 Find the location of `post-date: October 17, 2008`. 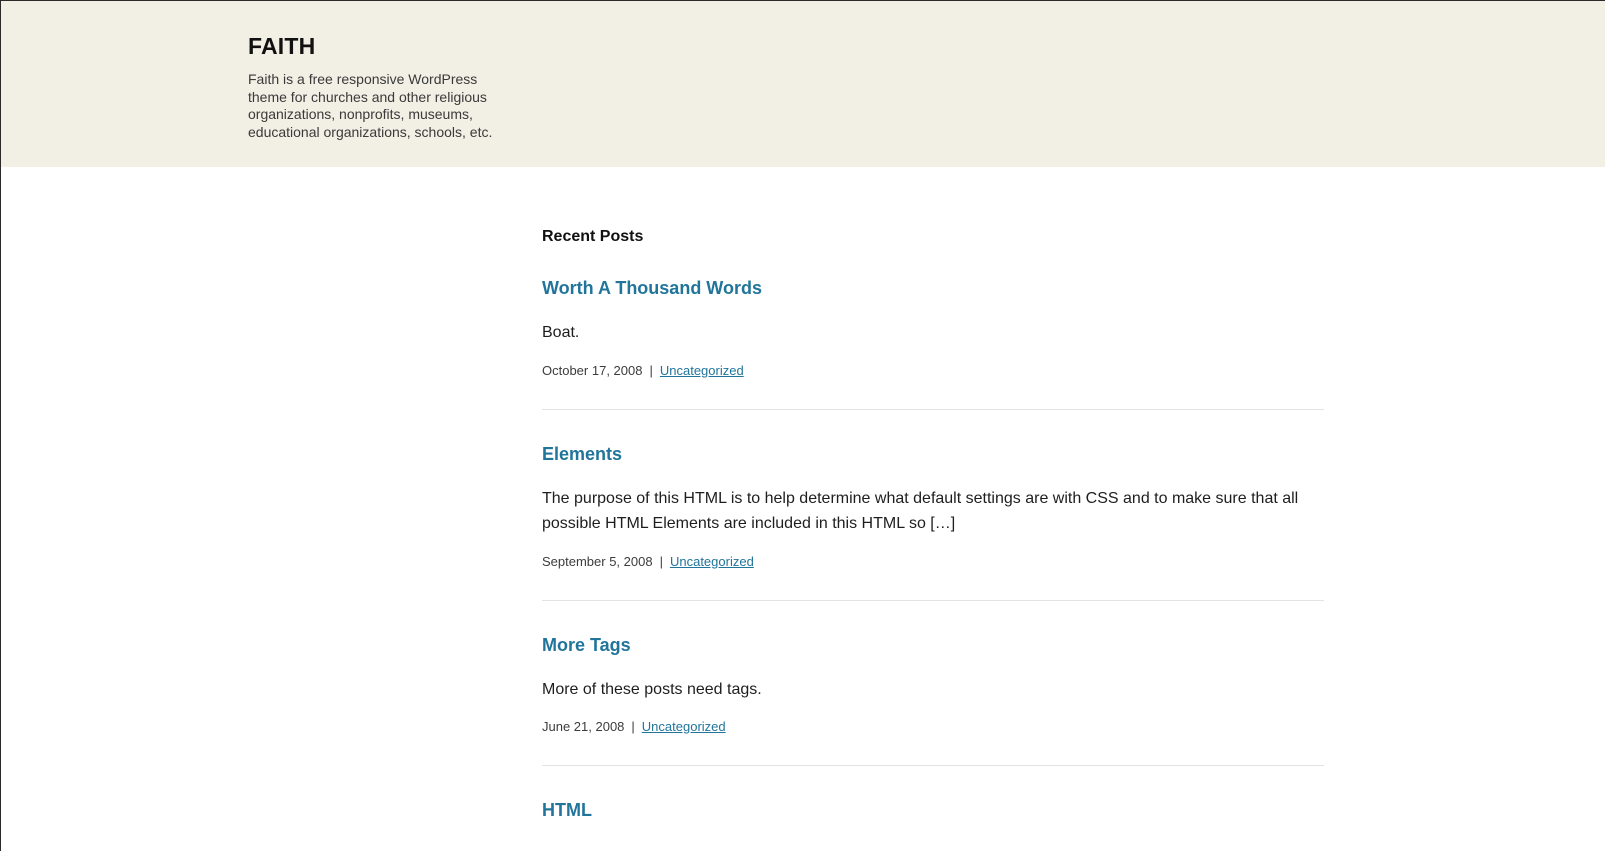

post-date: October 17, 2008 is located at coordinates (592, 370).